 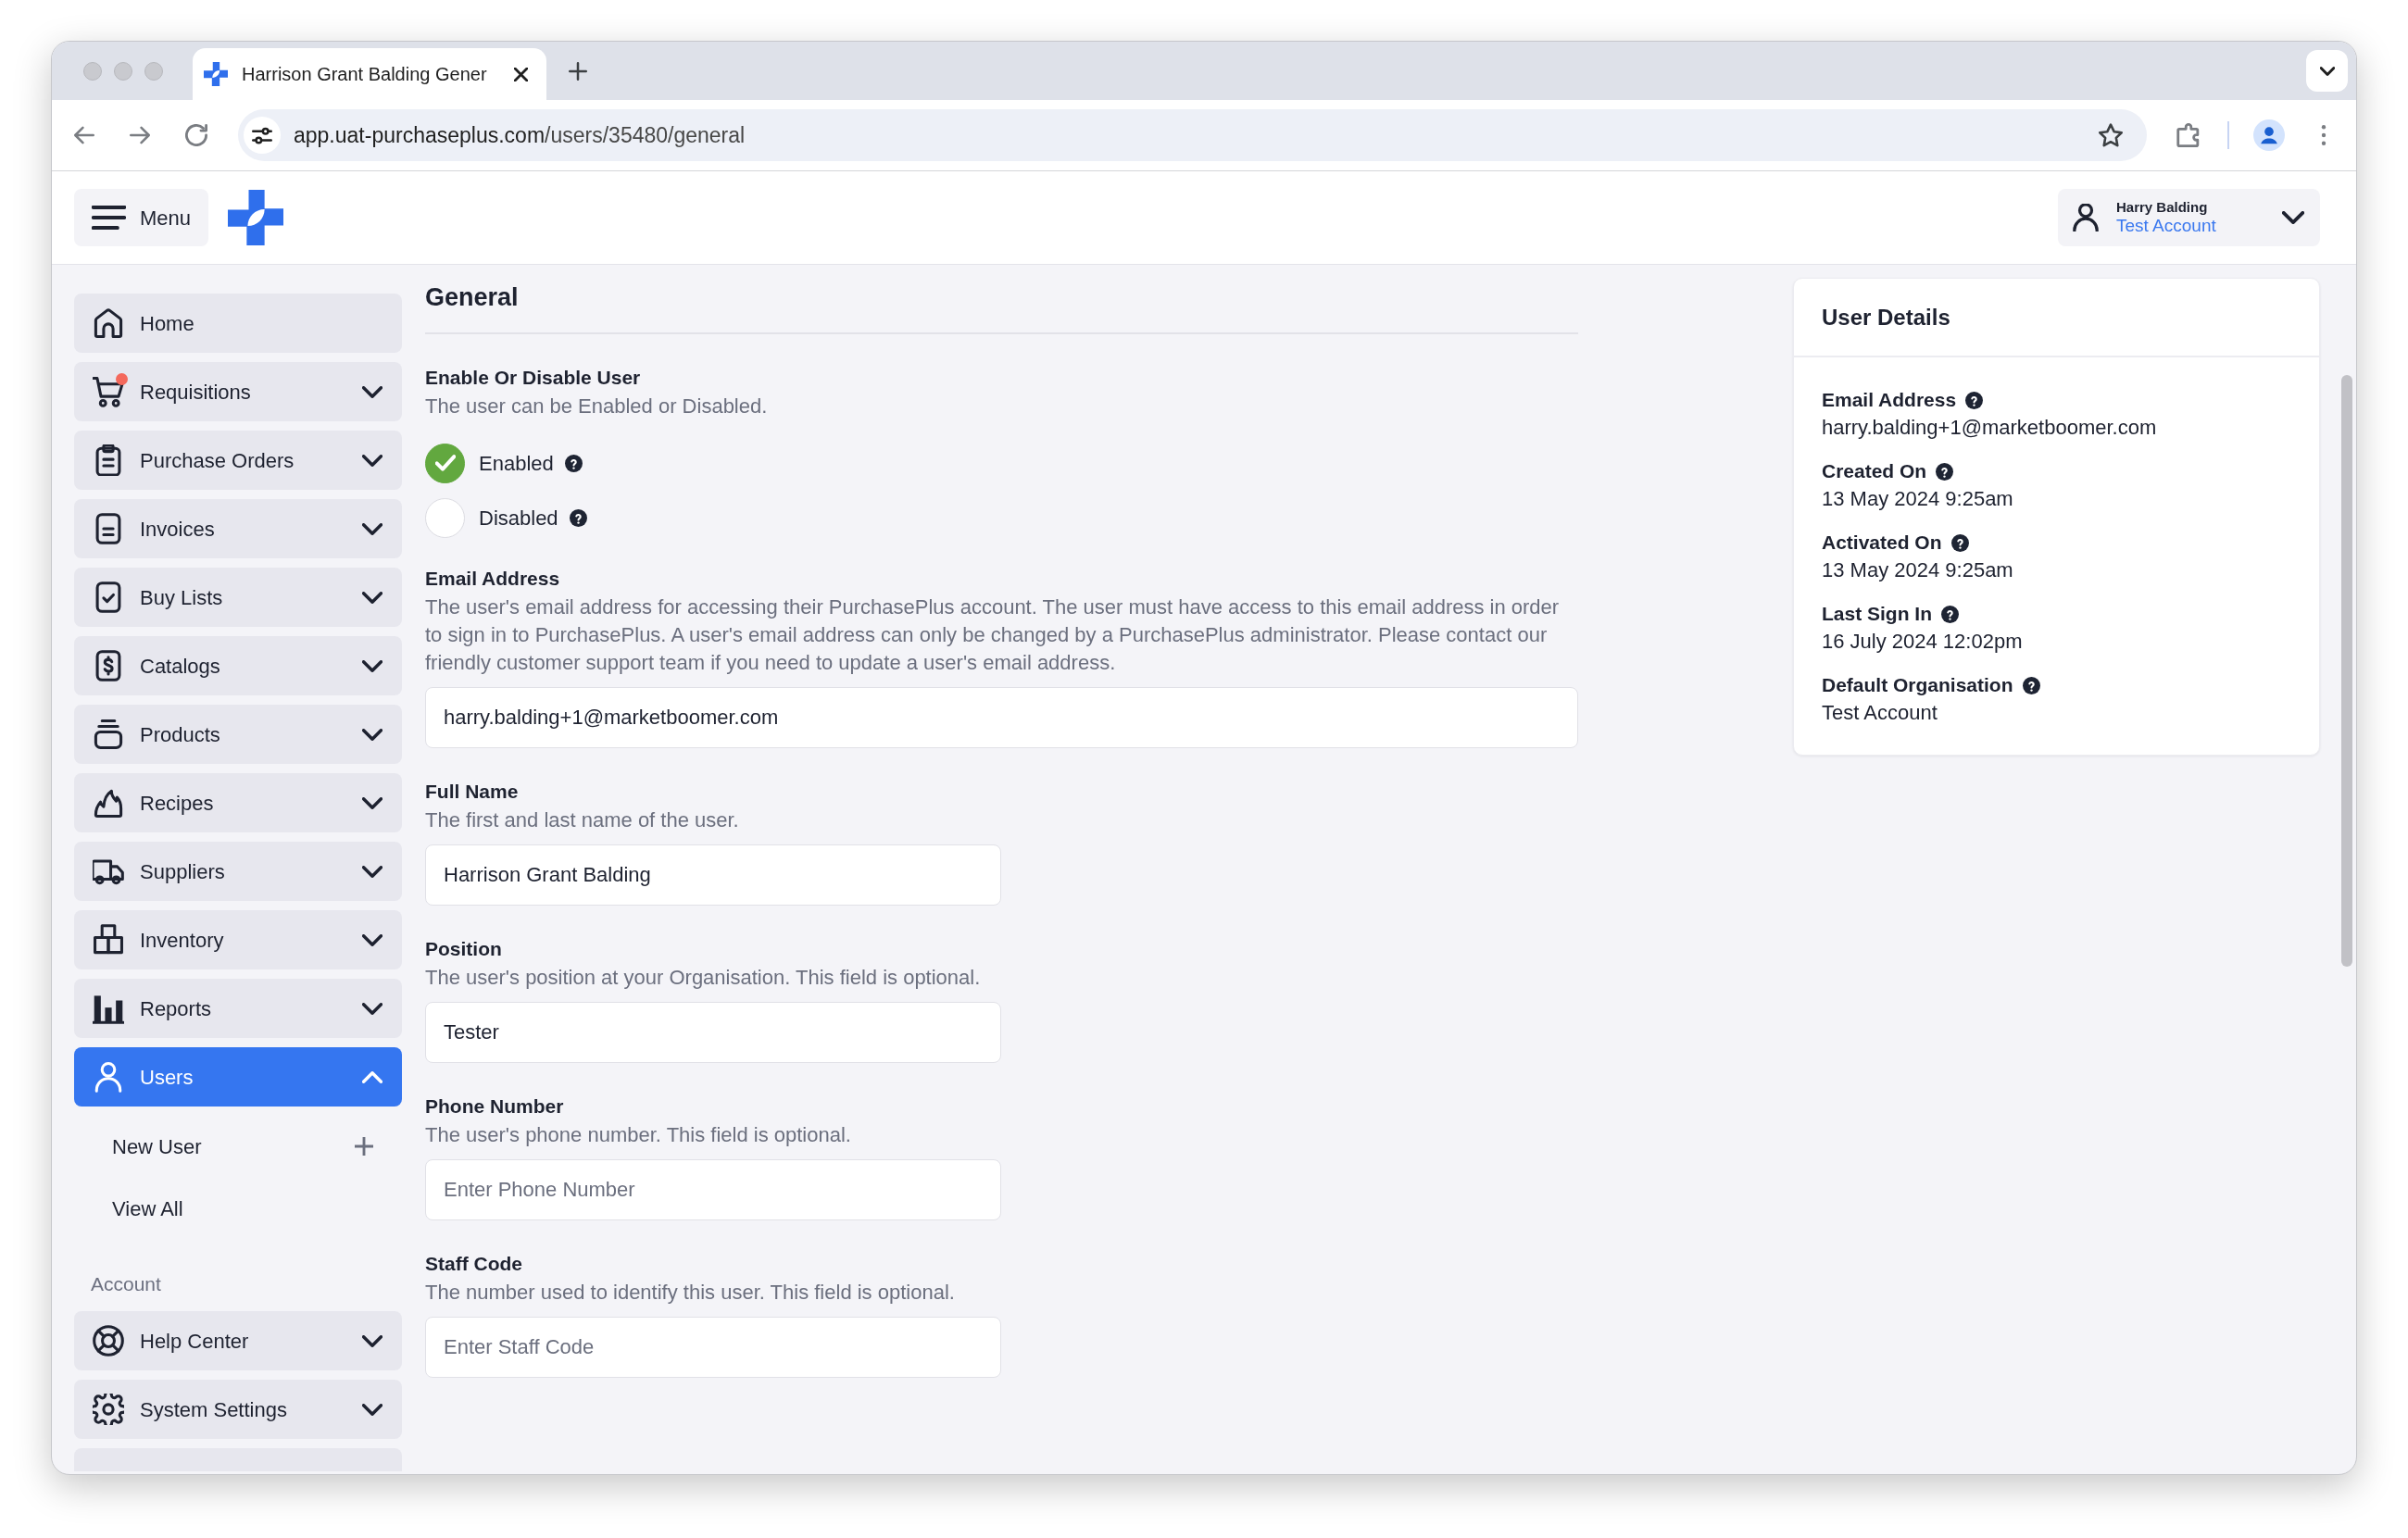 I want to click on text-field: Harrison Grant Balding, so click(x=713, y=875).